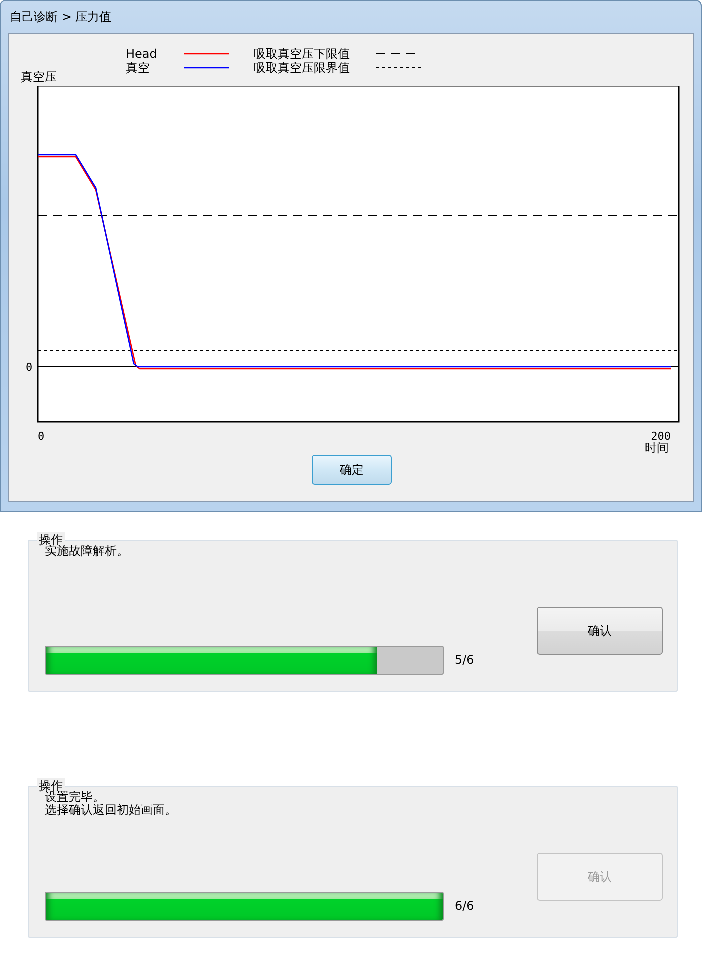  Describe the element at coordinates (302, 54) in the screenshot. I see `legend-label: 吸取真空压下限值` at that location.